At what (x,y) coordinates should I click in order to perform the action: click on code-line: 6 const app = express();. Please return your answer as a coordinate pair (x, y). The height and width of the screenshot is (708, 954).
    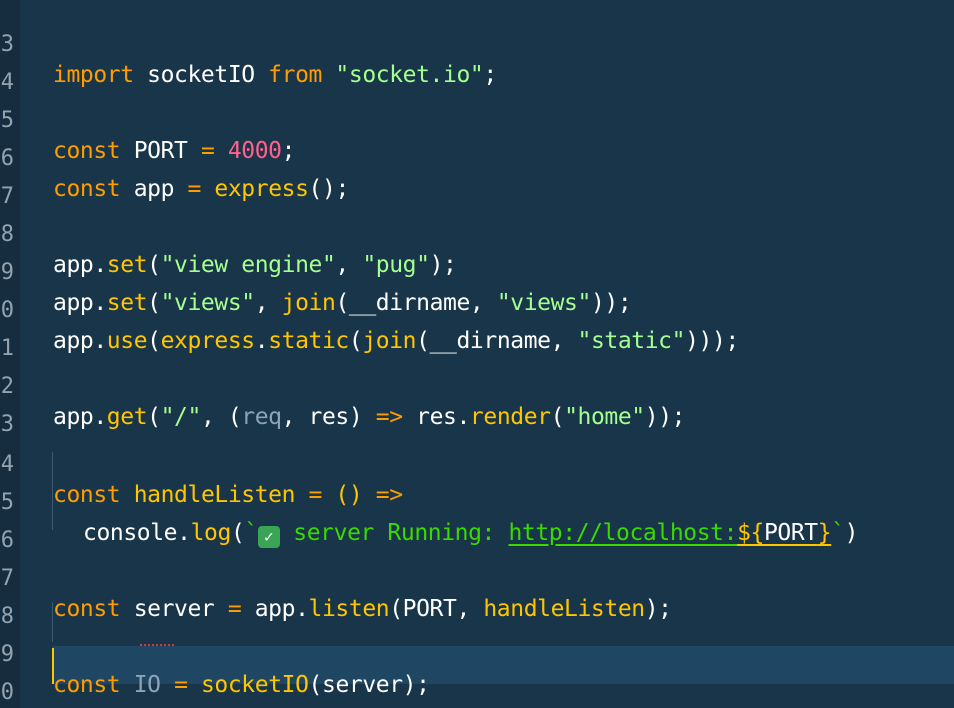
    Looking at the image, I should click on (477, 158).